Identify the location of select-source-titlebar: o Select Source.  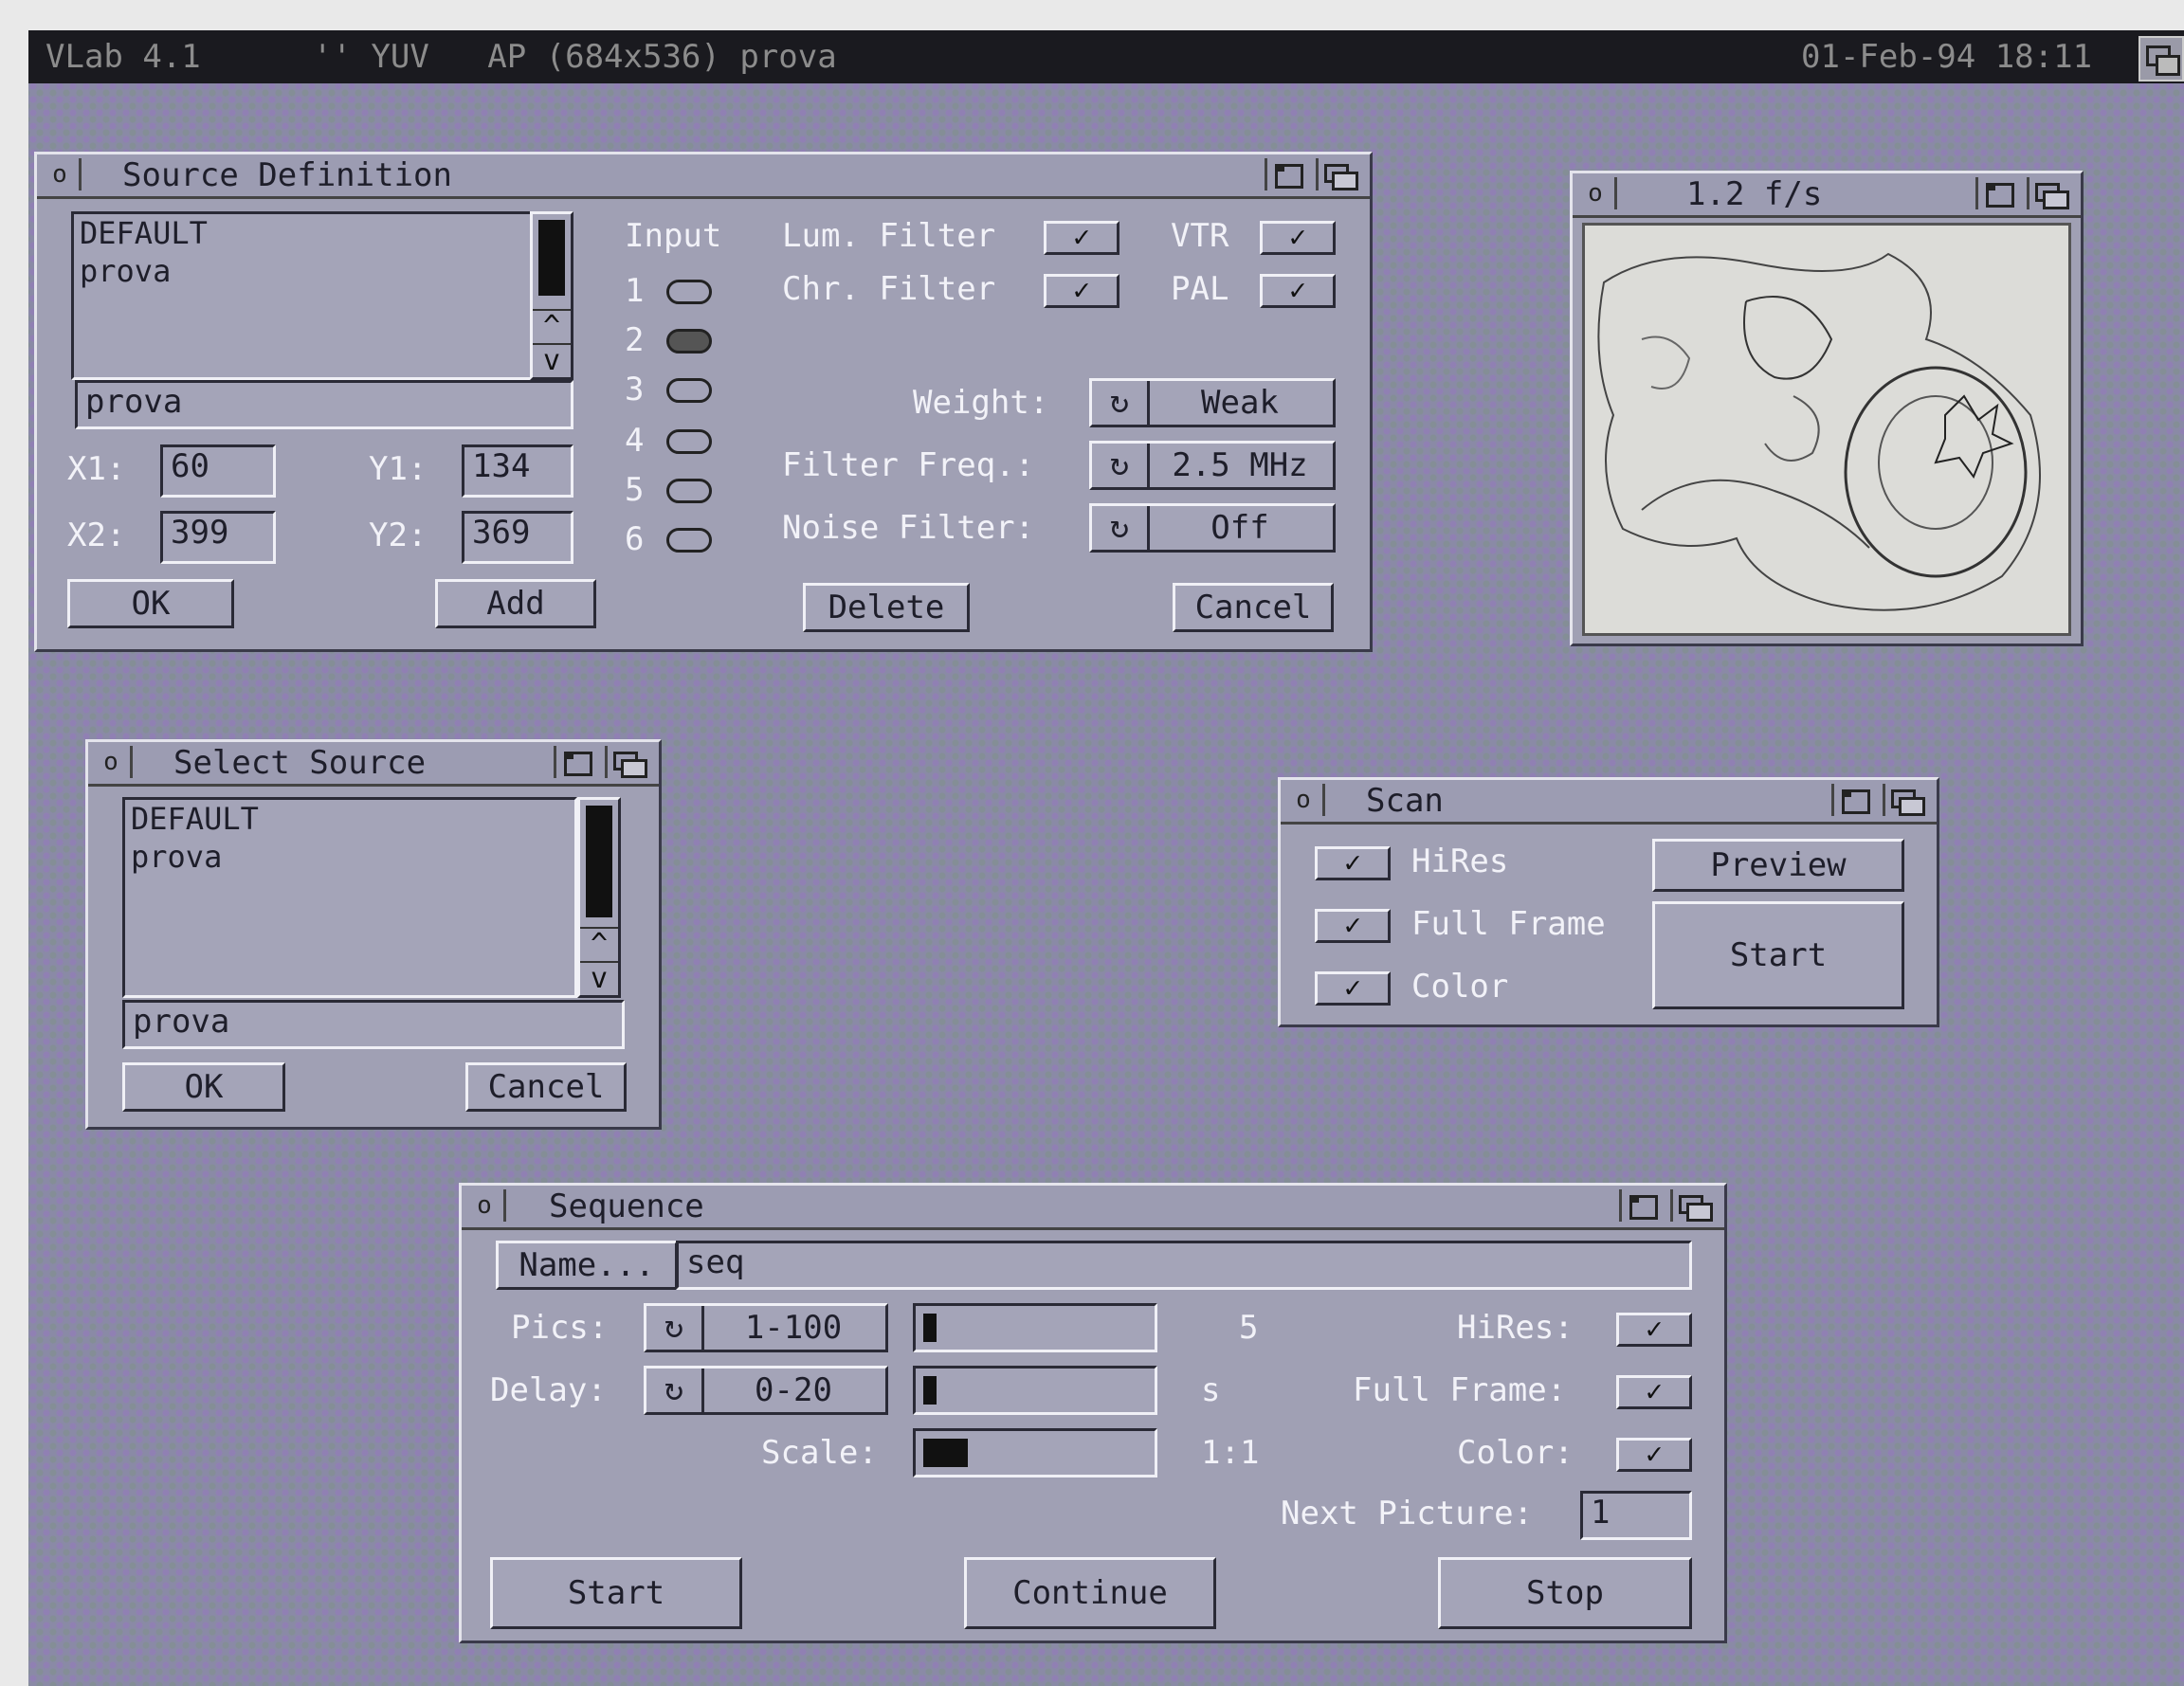
(373, 764).